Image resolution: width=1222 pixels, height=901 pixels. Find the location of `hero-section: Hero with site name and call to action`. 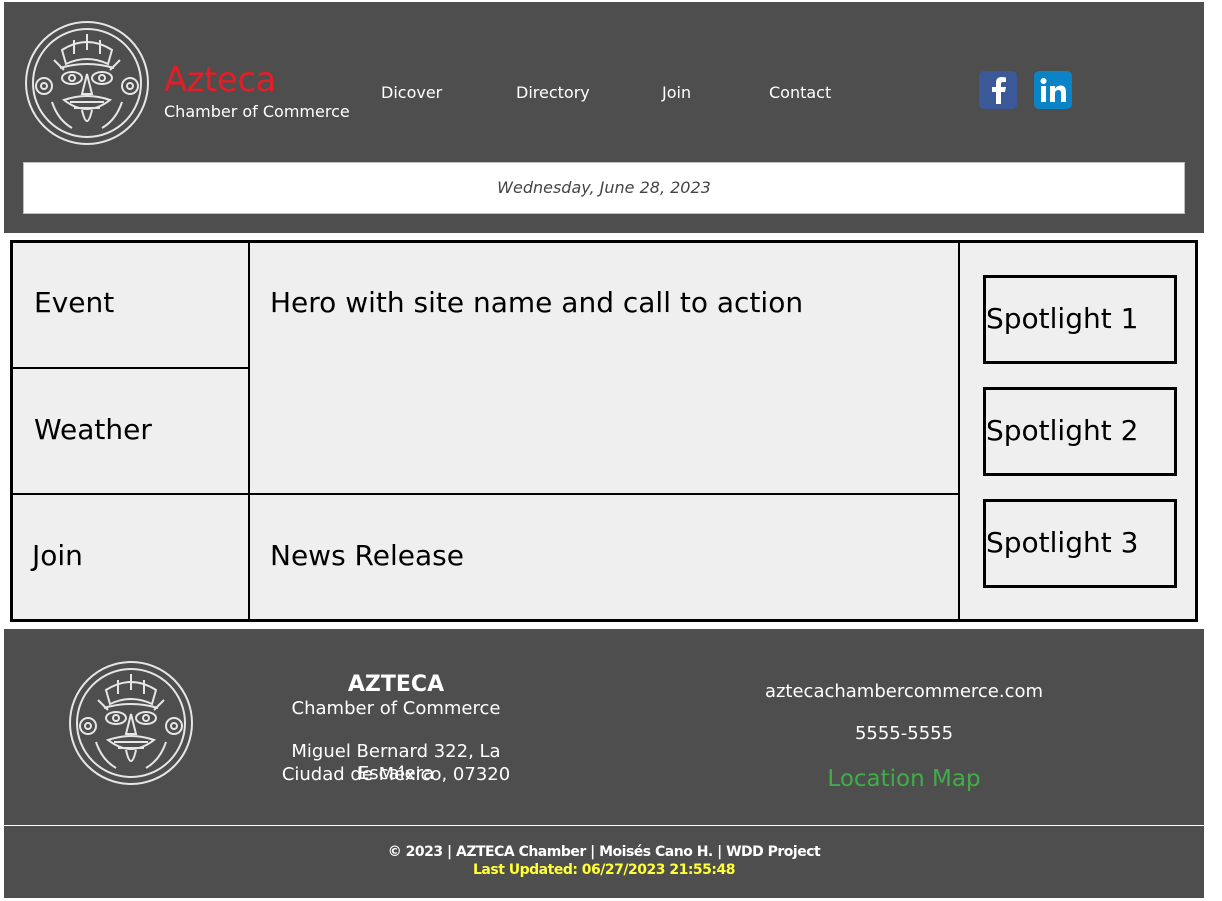

hero-section: Hero with site name and call to action is located at coordinates (537, 302).